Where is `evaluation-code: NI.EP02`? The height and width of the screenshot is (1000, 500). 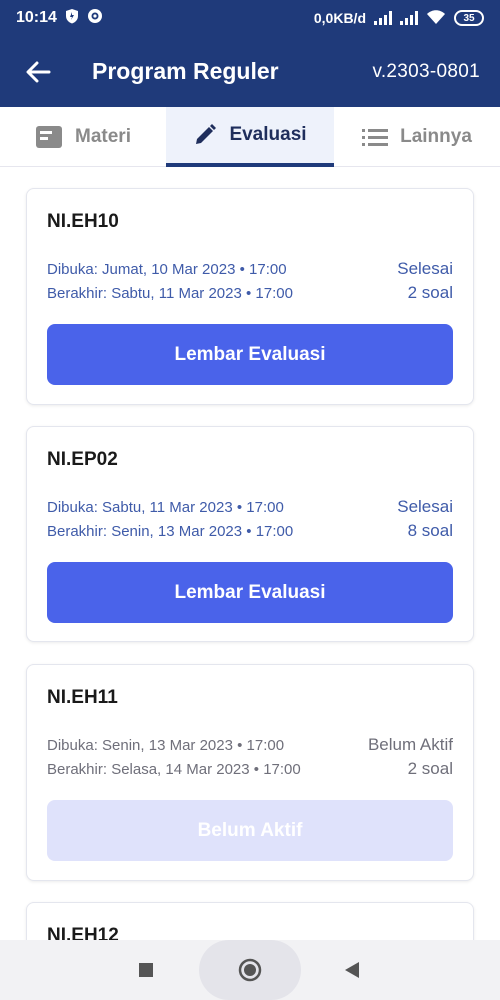
evaluation-code: NI.EP02 is located at coordinates (82, 459).